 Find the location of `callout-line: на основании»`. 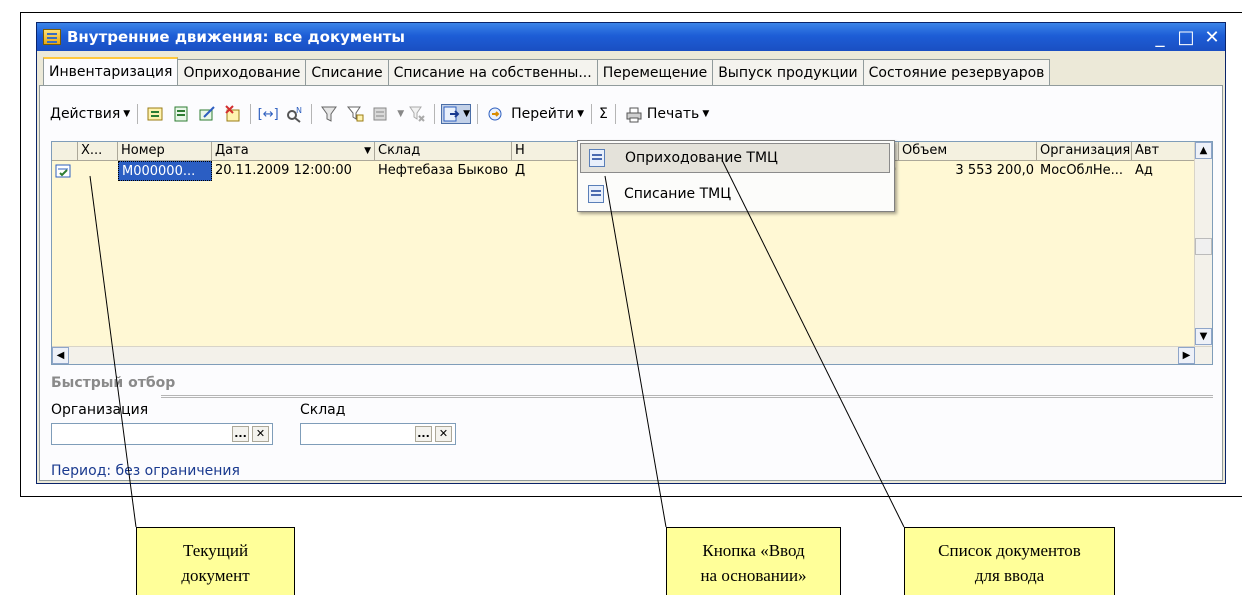

callout-line: на основании» is located at coordinates (753, 575).